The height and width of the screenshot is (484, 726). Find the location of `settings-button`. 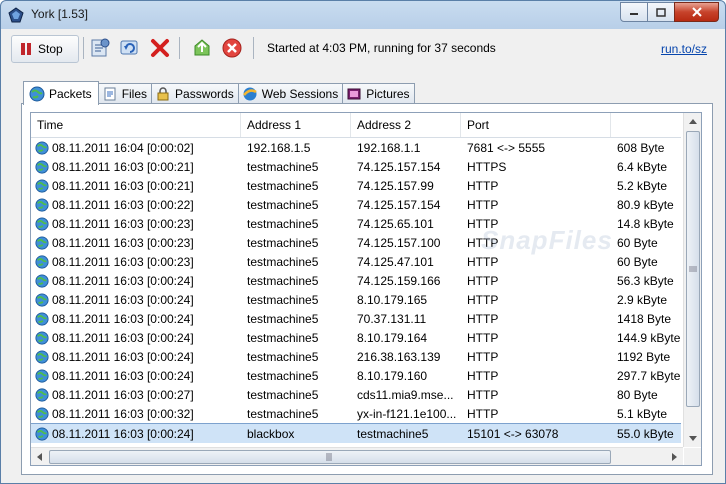

settings-button is located at coordinates (100, 48).